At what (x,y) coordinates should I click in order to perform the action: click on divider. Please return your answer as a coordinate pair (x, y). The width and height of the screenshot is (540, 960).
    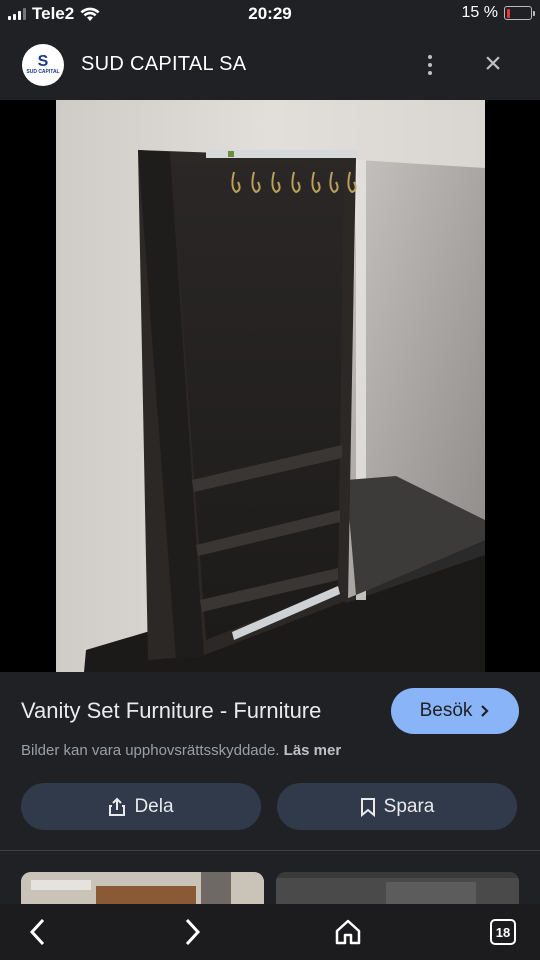
    Looking at the image, I should click on (270, 850).